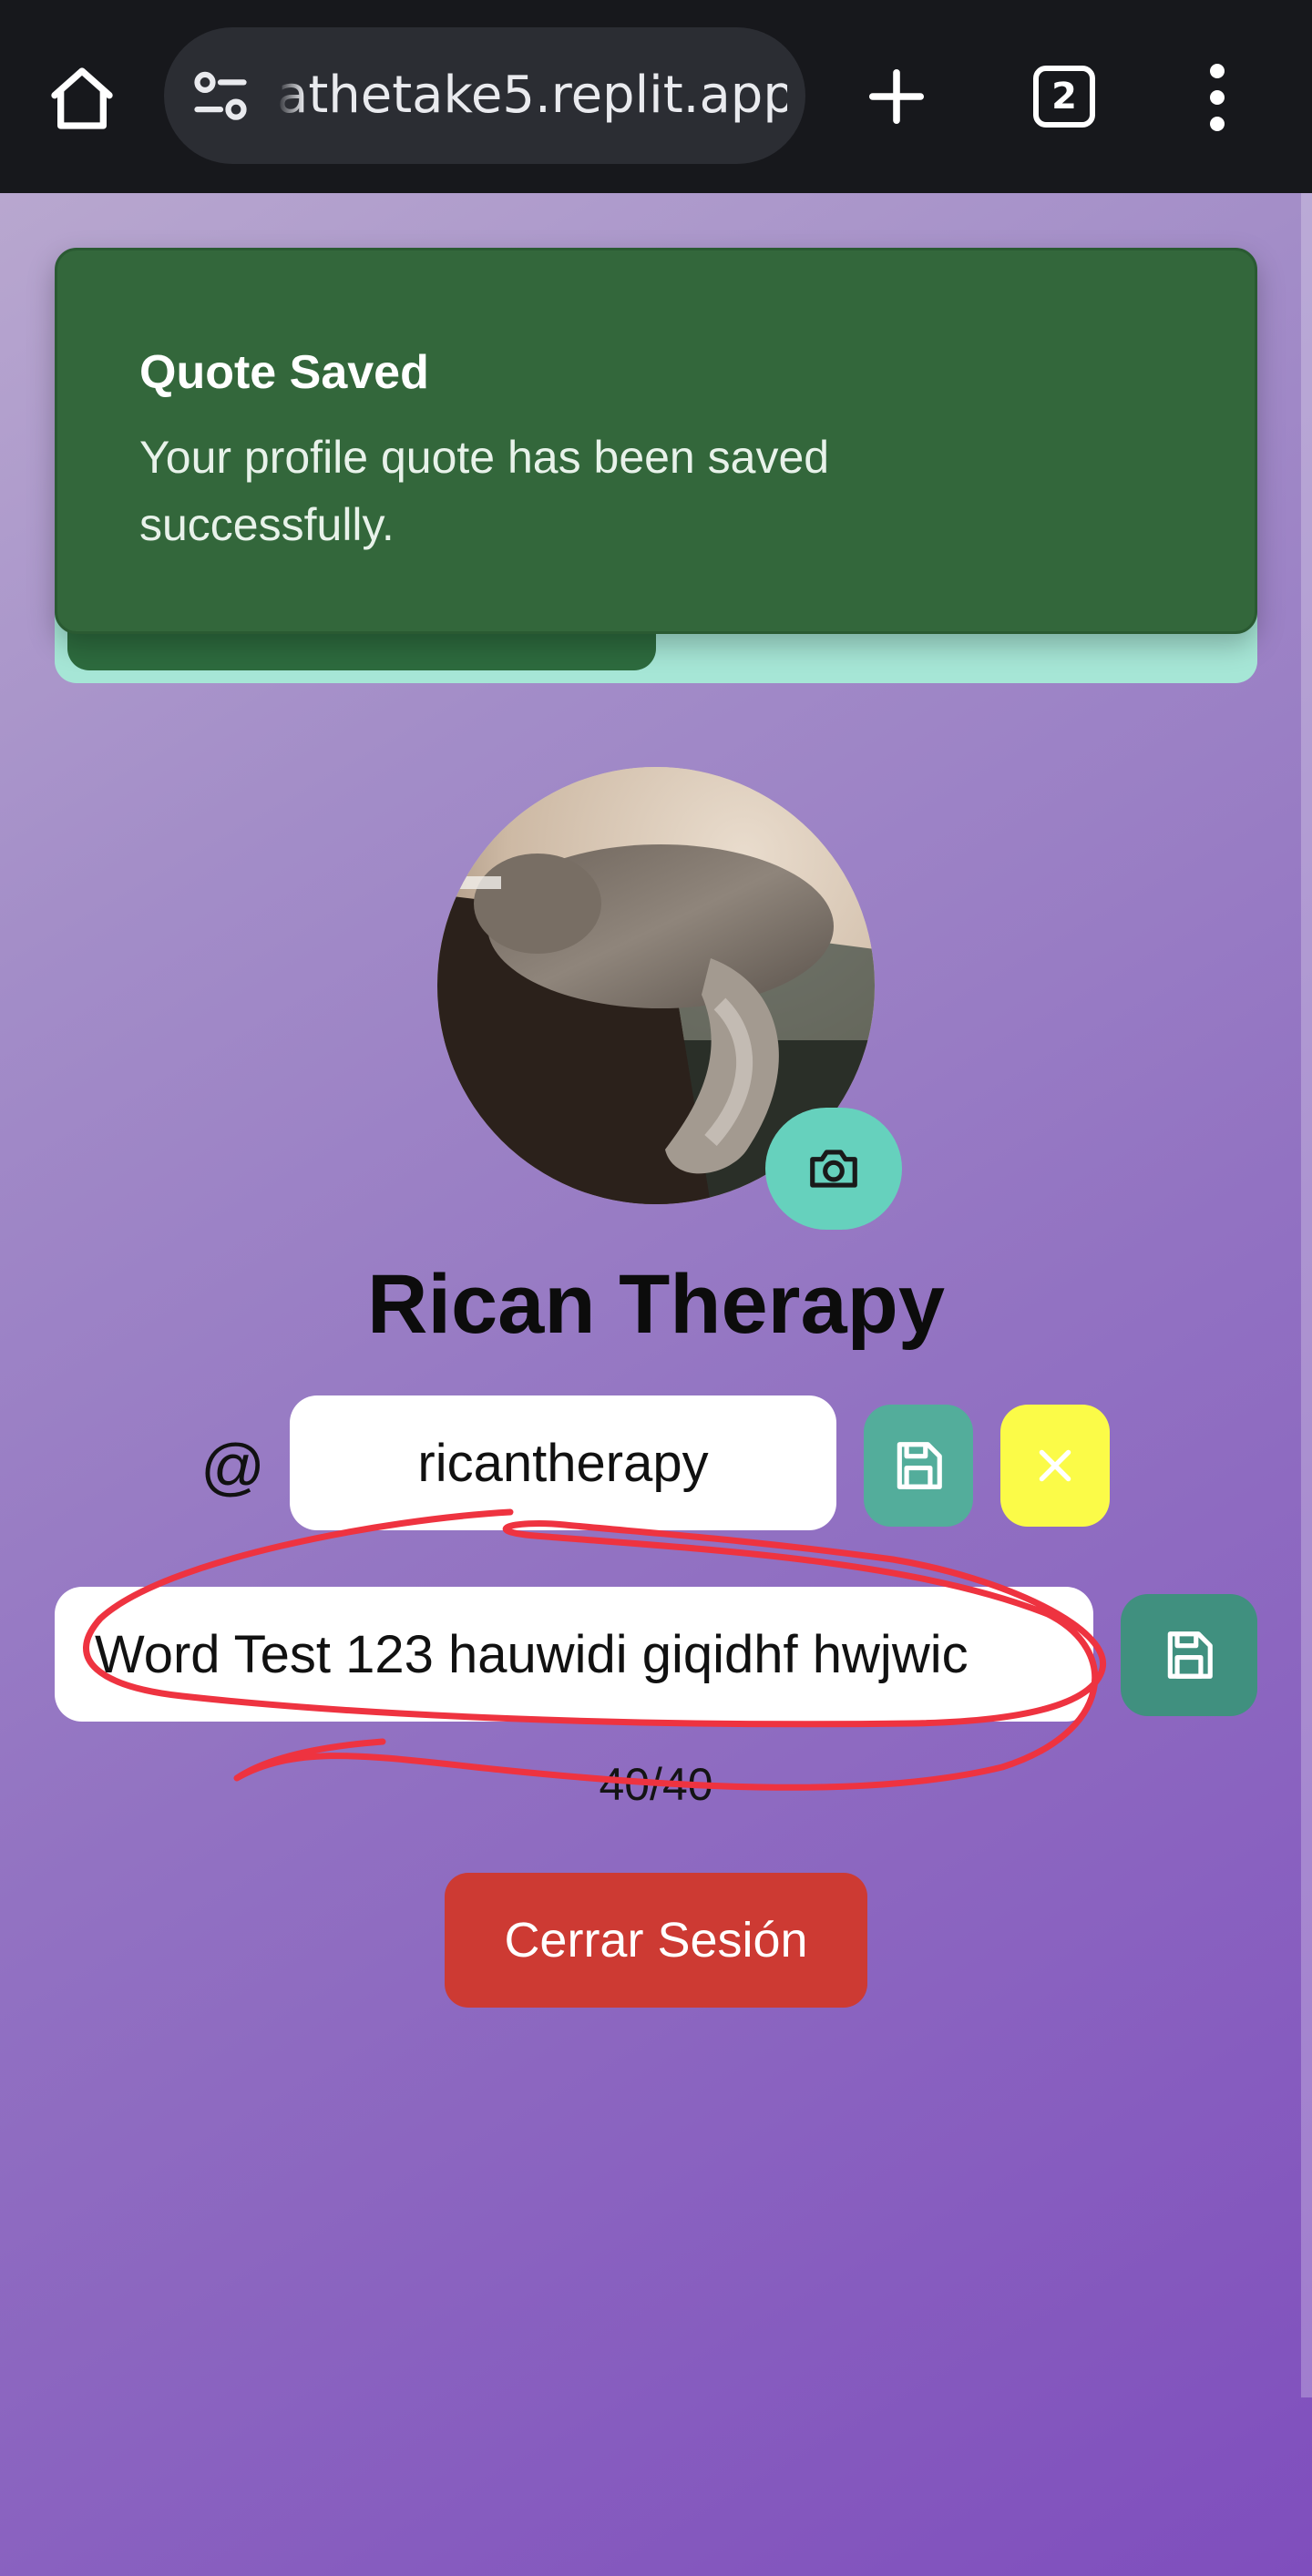 The width and height of the screenshot is (1312, 2576). I want to click on save-quote-button, so click(1189, 1655).